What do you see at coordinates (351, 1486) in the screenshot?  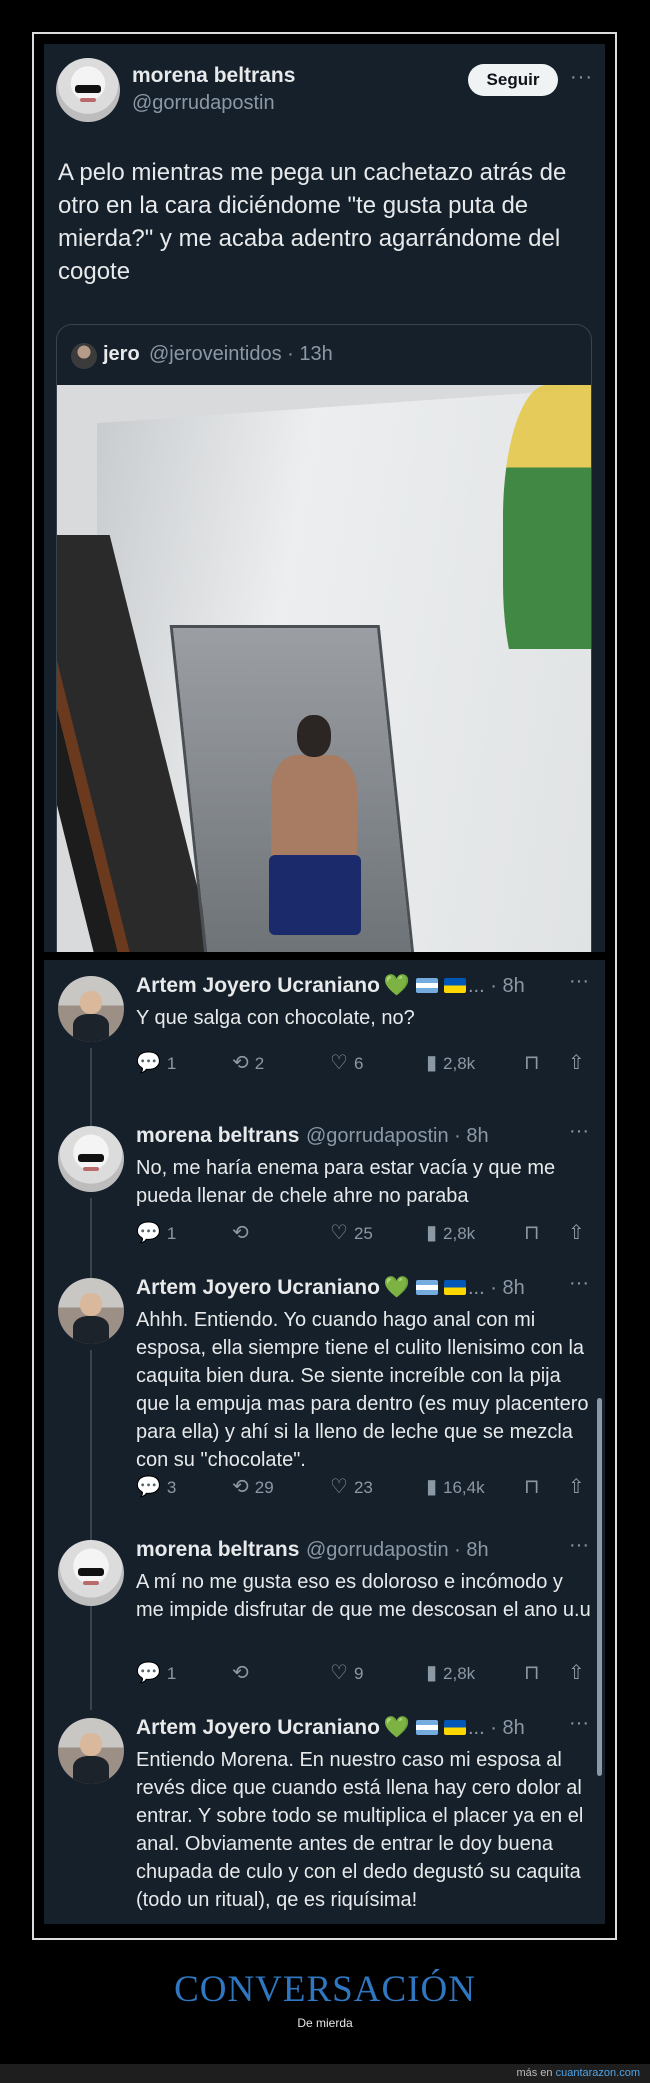 I see `like-button: ♡ 23` at bounding box center [351, 1486].